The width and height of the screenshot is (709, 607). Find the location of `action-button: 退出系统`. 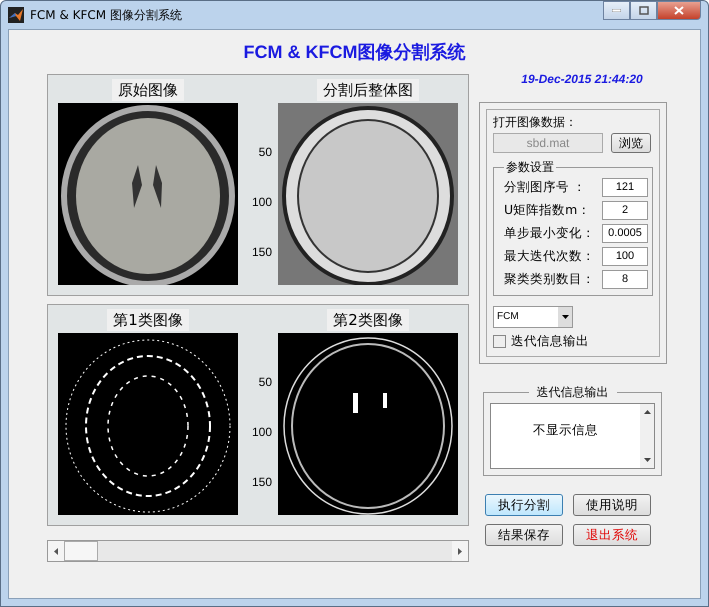

action-button: 退出系统 is located at coordinates (612, 535).